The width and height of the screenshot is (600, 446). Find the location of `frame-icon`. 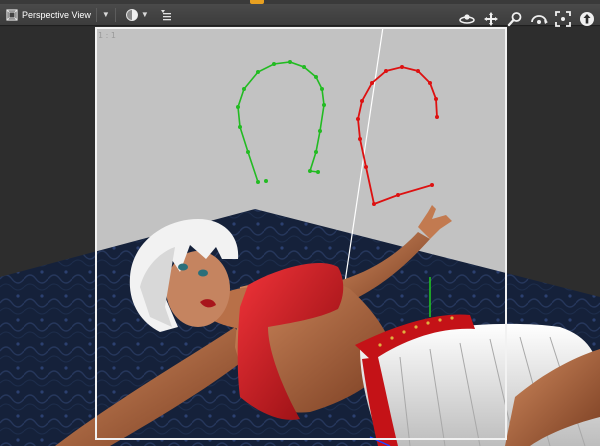

frame-icon is located at coordinates (563, 19).